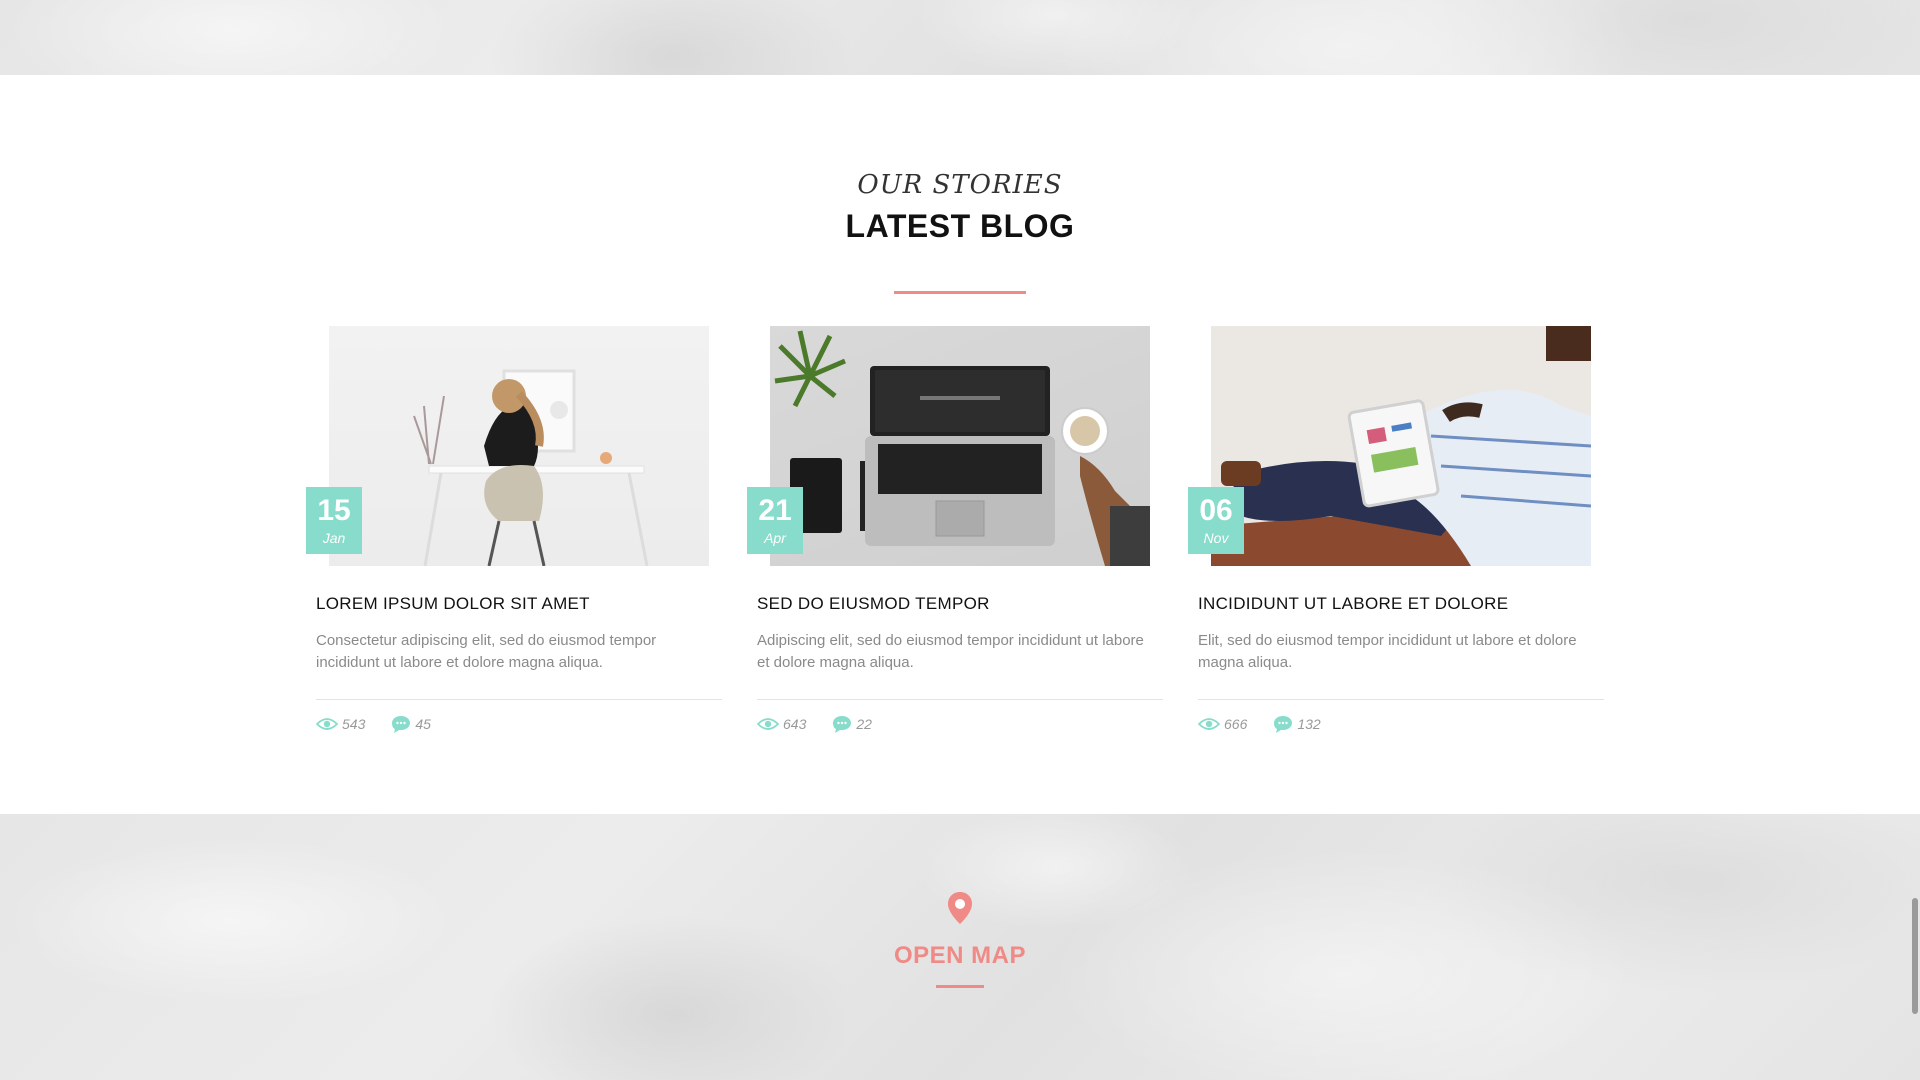  I want to click on date-badge: 15 Jan, so click(334, 520).